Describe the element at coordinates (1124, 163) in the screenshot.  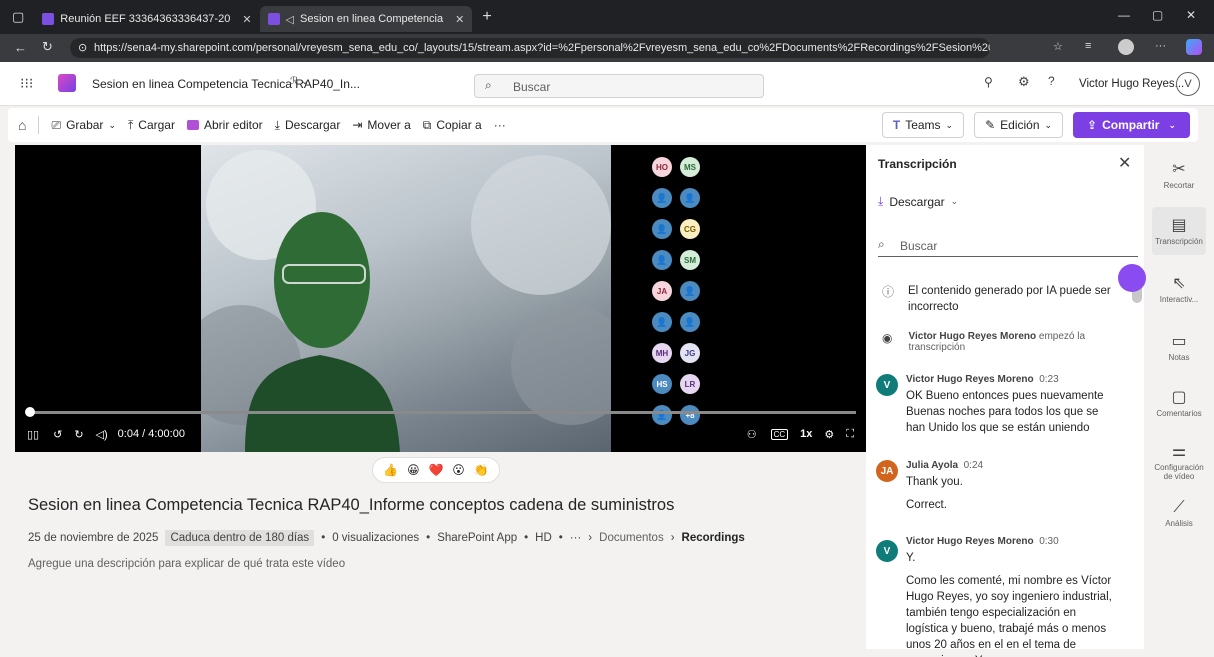
I see `close-panel-icon: ✕` at that location.